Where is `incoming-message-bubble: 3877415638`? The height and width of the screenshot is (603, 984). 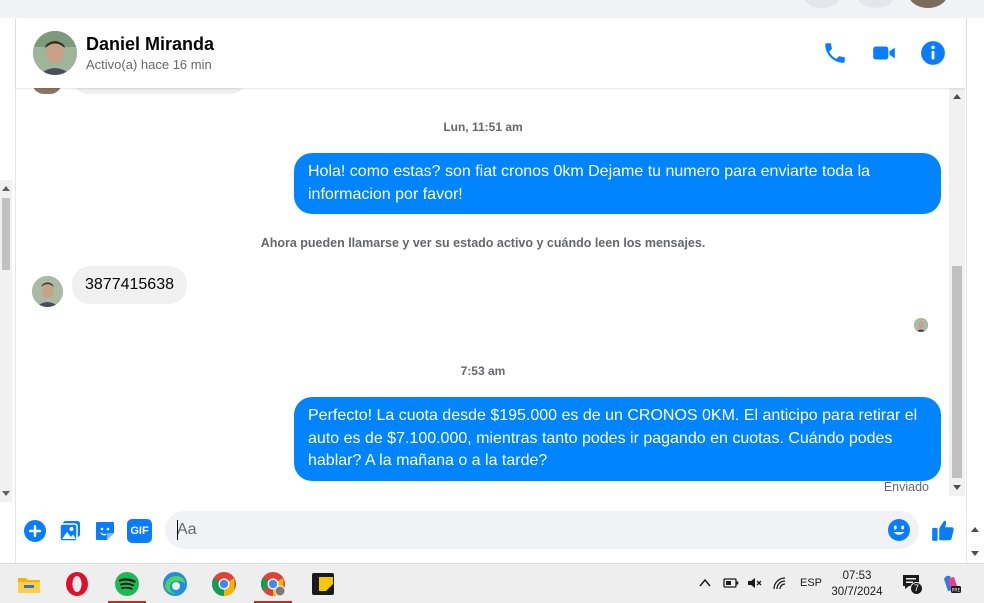
incoming-message-bubble: 3877415638 is located at coordinates (129, 285).